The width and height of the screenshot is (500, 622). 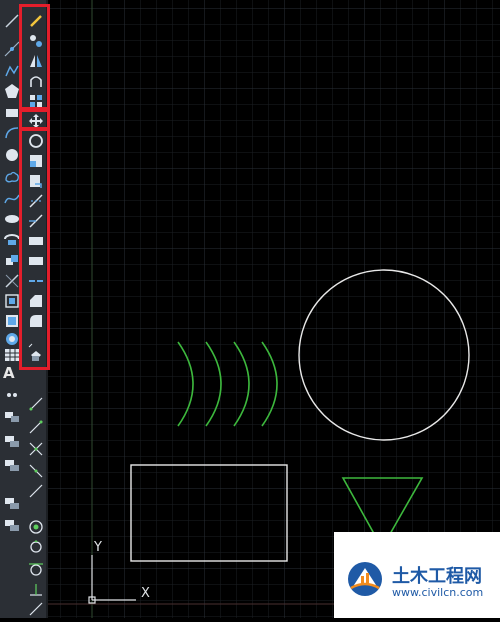 What do you see at coordinates (437, 576) in the screenshot?
I see `watermark-name: 土木工程网` at bounding box center [437, 576].